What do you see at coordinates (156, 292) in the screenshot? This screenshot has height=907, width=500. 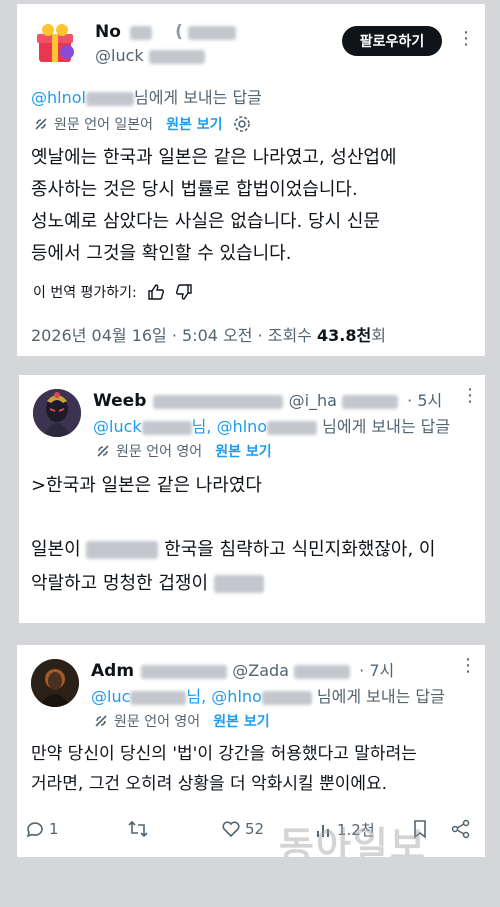 I see `thumbs-up-icon` at bounding box center [156, 292].